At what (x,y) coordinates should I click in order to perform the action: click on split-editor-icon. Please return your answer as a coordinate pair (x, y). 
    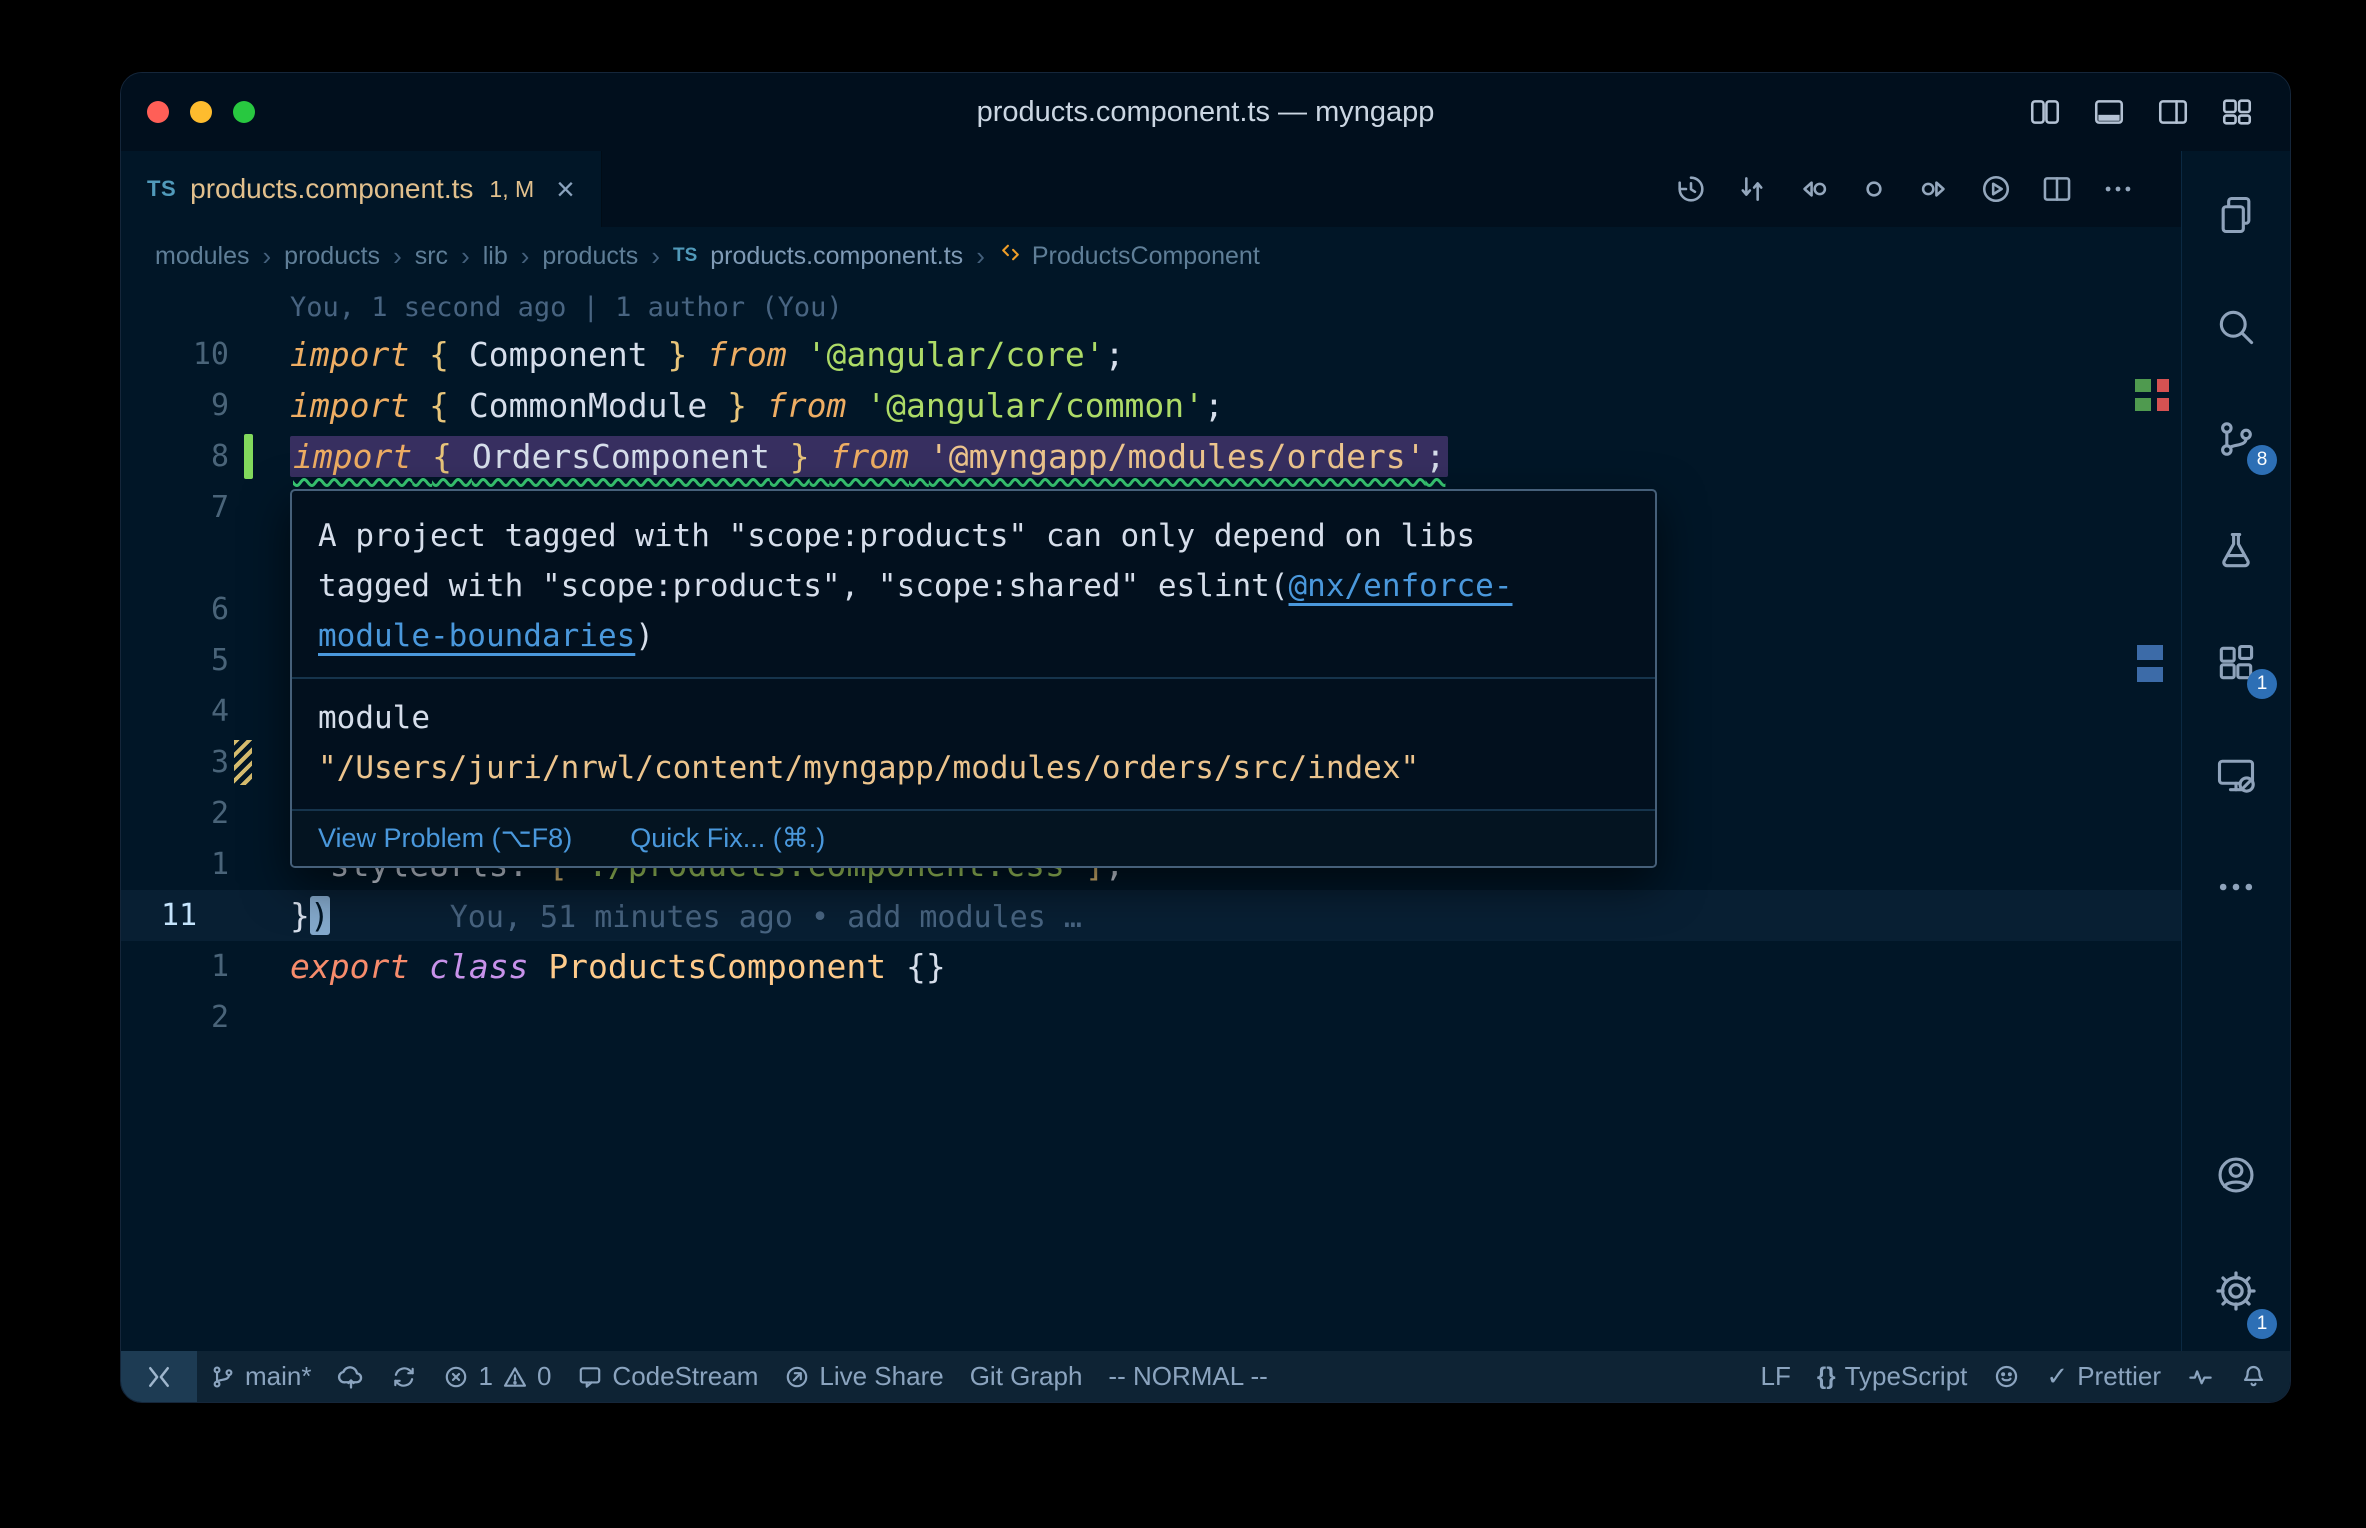
    Looking at the image, I should click on (2057, 189).